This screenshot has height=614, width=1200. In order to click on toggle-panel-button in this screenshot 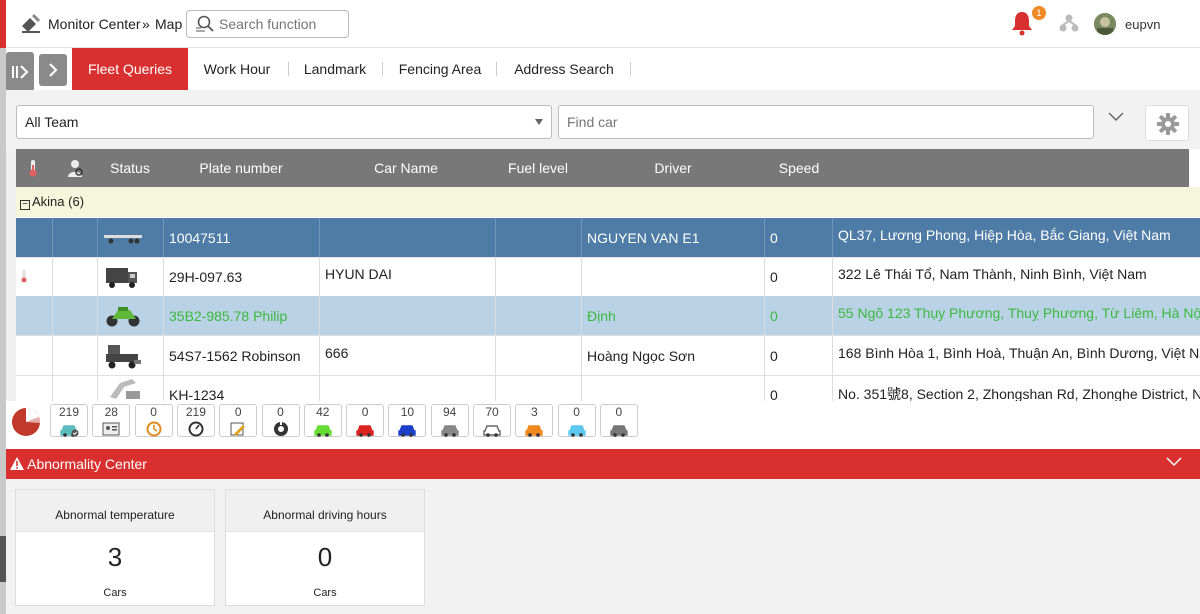, I will do `click(20, 72)`.